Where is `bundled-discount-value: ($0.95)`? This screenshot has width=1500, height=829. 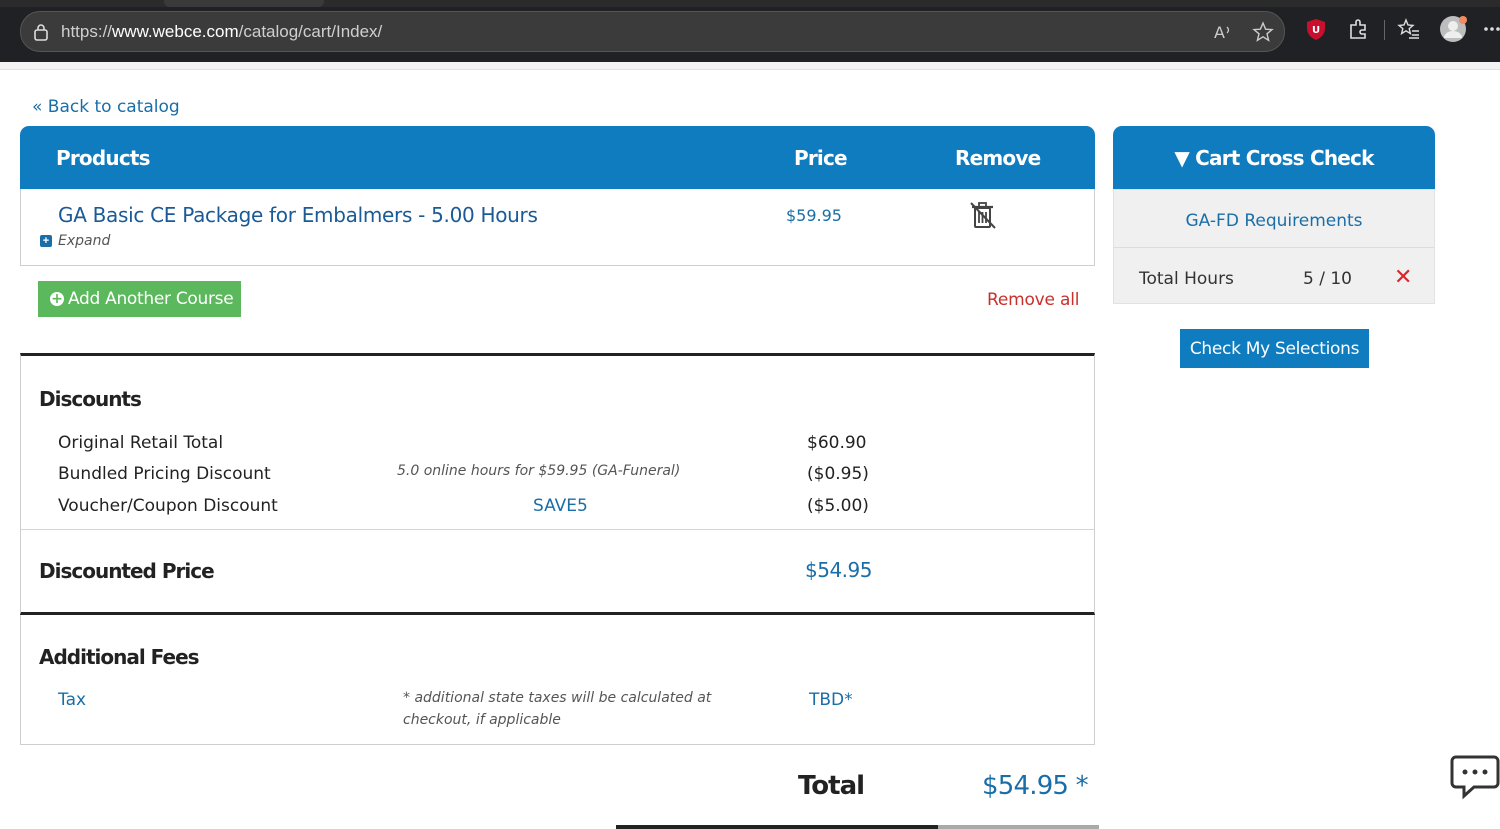 bundled-discount-value: ($0.95) is located at coordinates (838, 474).